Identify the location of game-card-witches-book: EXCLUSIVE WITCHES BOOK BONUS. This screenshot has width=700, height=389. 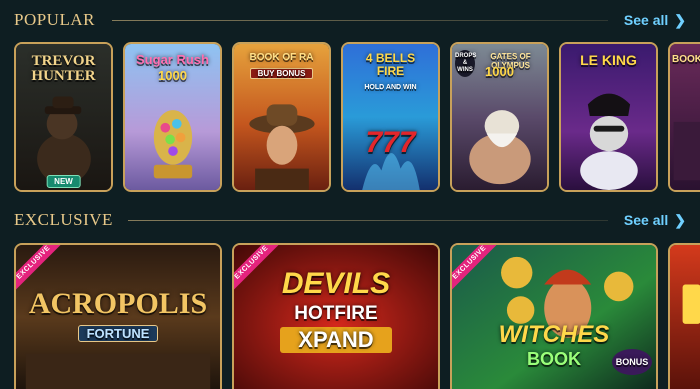
(554, 316).